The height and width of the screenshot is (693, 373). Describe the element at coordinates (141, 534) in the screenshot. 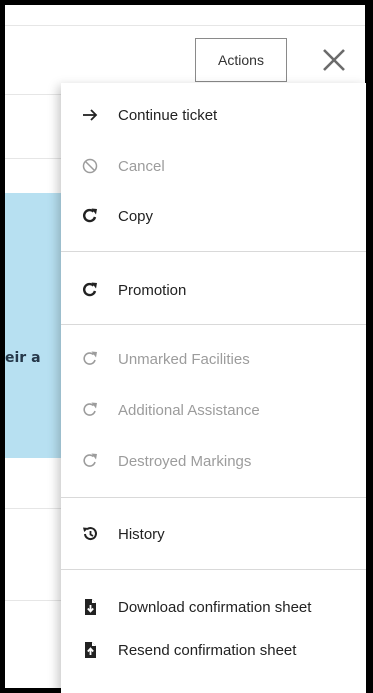

I see `menu-item-label: History` at that location.